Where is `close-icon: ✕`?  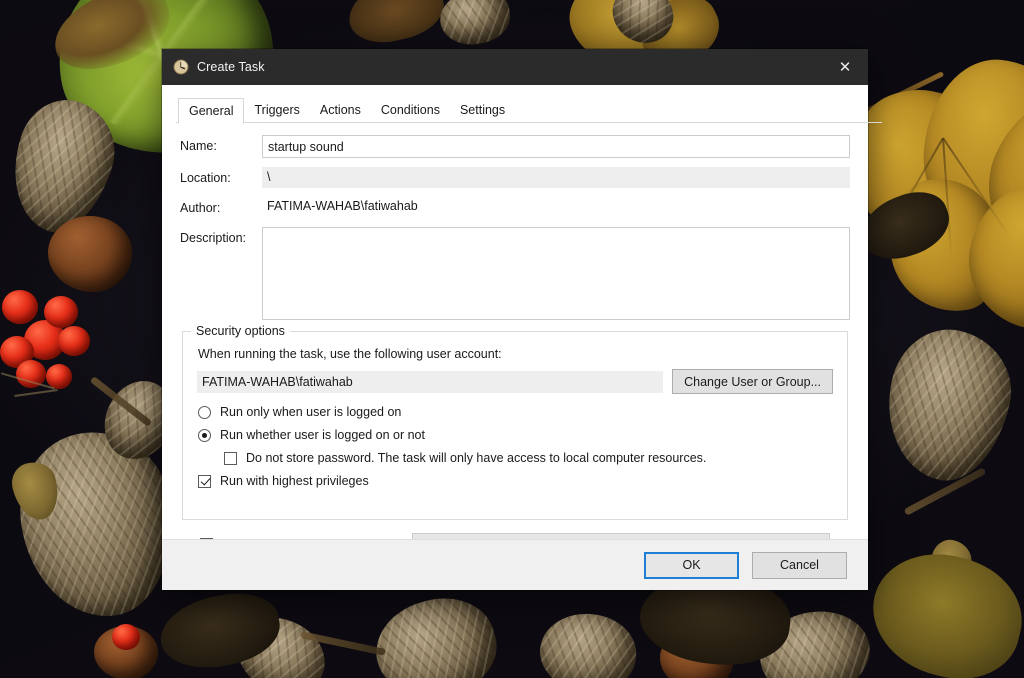 close-icon: ✕ is located at coordinates (845, 67).